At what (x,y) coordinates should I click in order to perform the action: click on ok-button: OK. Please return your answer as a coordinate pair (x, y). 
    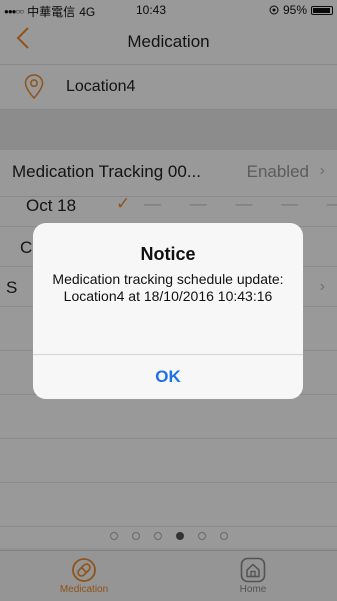
    Looking at the image, I should click on (168, 376).